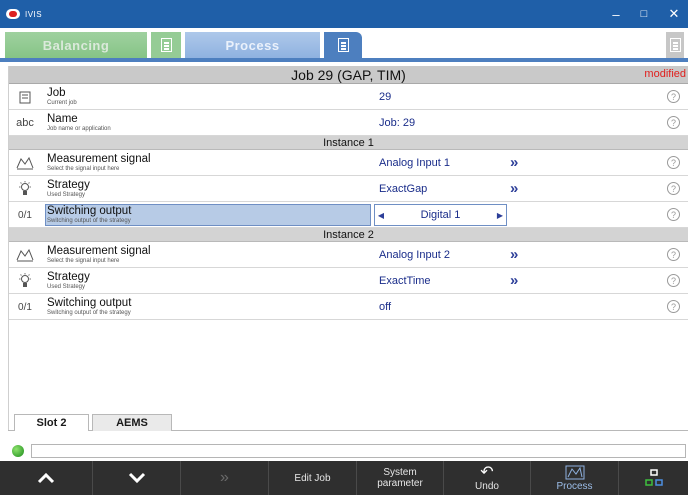  What do you see at coordinates (18, 451) in the screenshot?
I see `status-led-icon` at bounding box center [18, 451].